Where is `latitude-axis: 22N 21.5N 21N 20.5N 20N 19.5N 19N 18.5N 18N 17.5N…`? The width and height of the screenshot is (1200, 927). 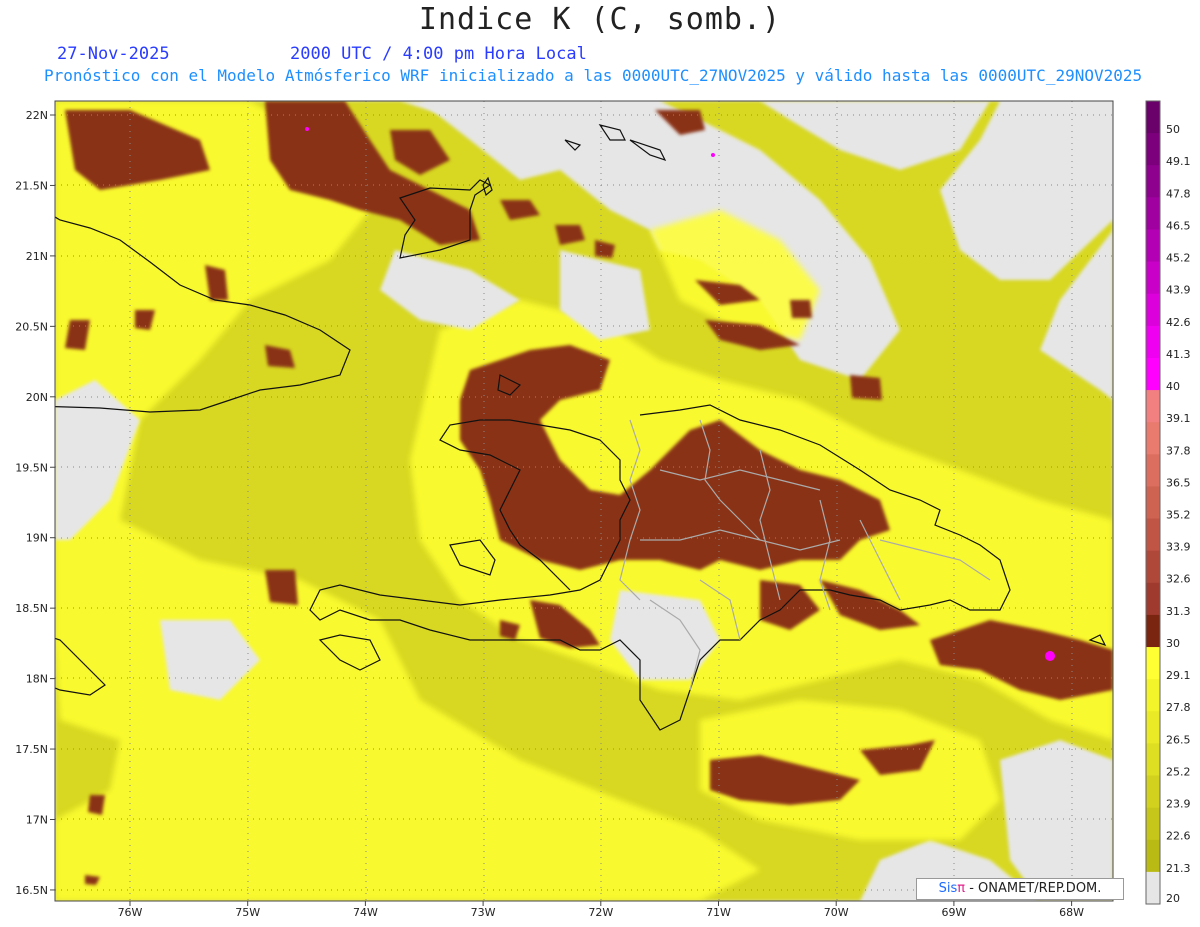
latitude-axis: 22N 21.5N 21N 20.5N 20N 19.5N 19N 18.5N 18N 17.5N… is located at coordinates (35, 503).